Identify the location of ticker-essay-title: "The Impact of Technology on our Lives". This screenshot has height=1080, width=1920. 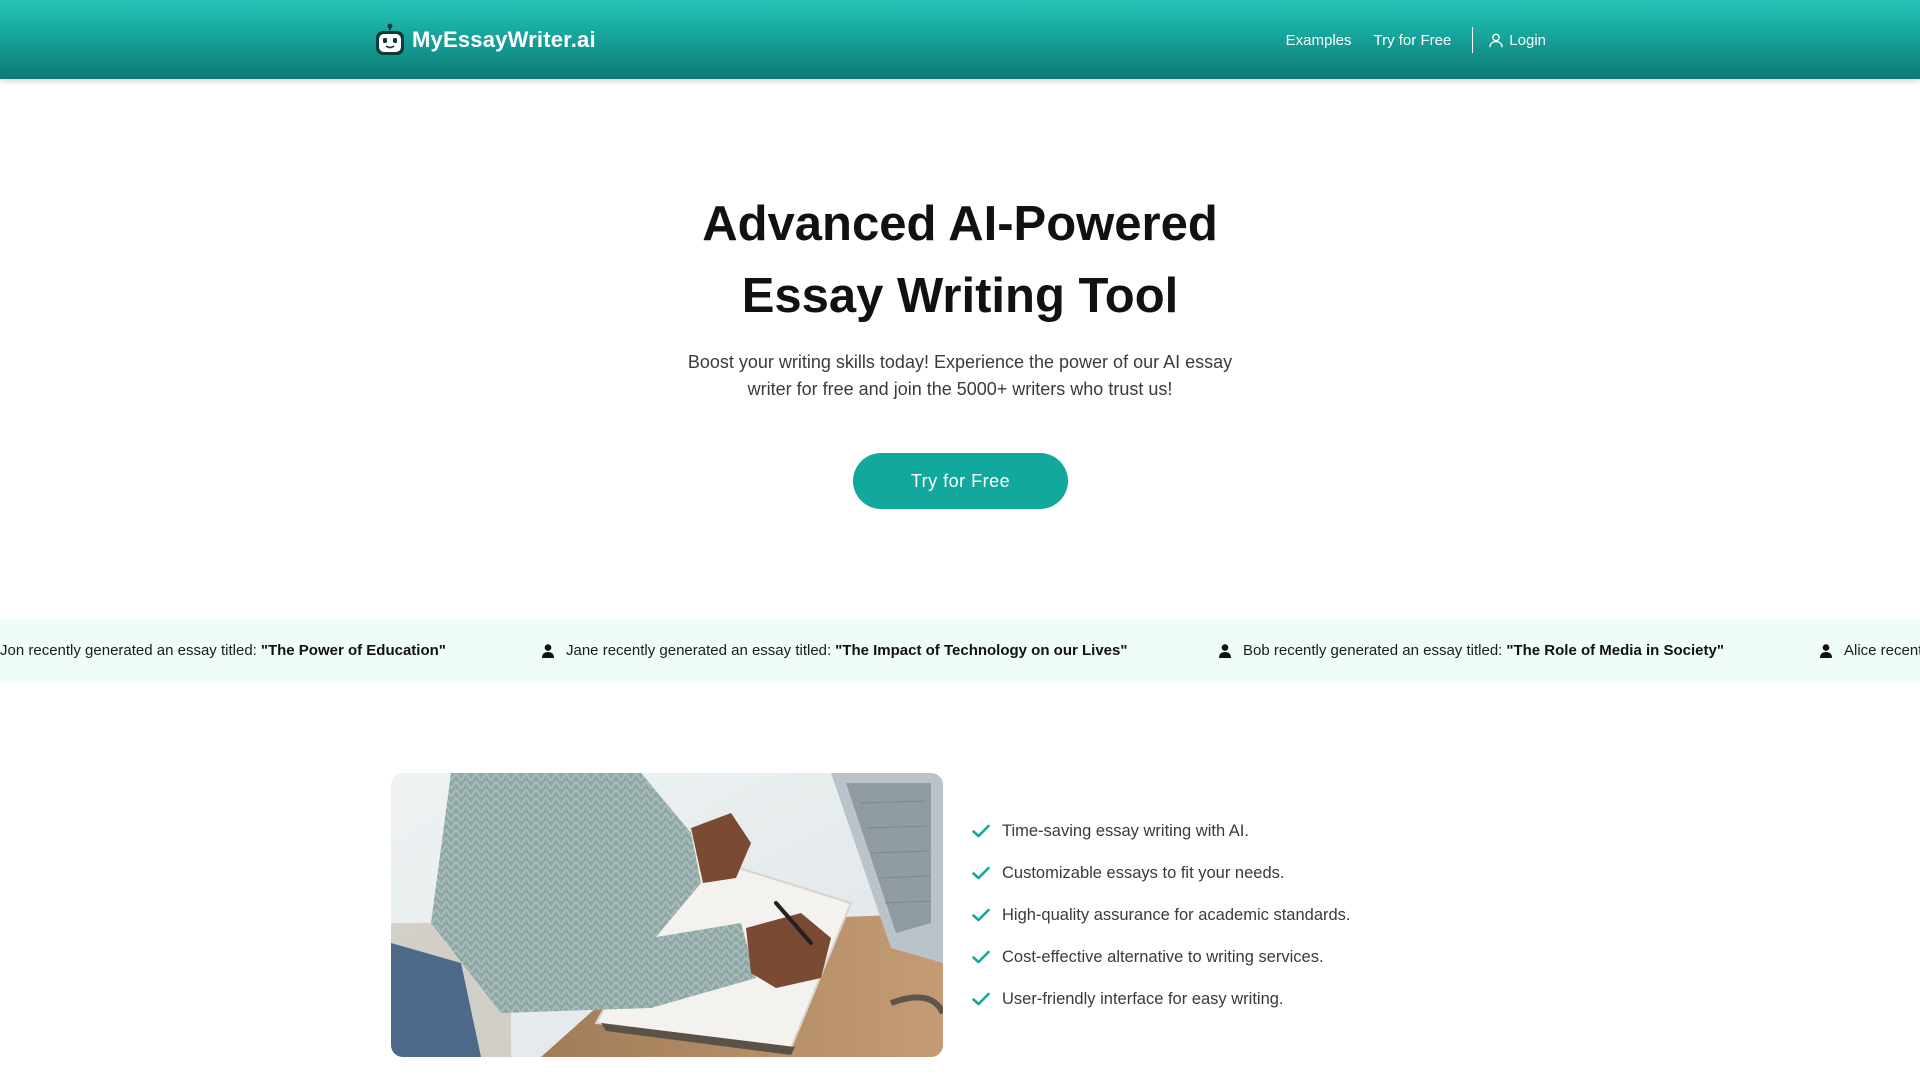
(981, 650).